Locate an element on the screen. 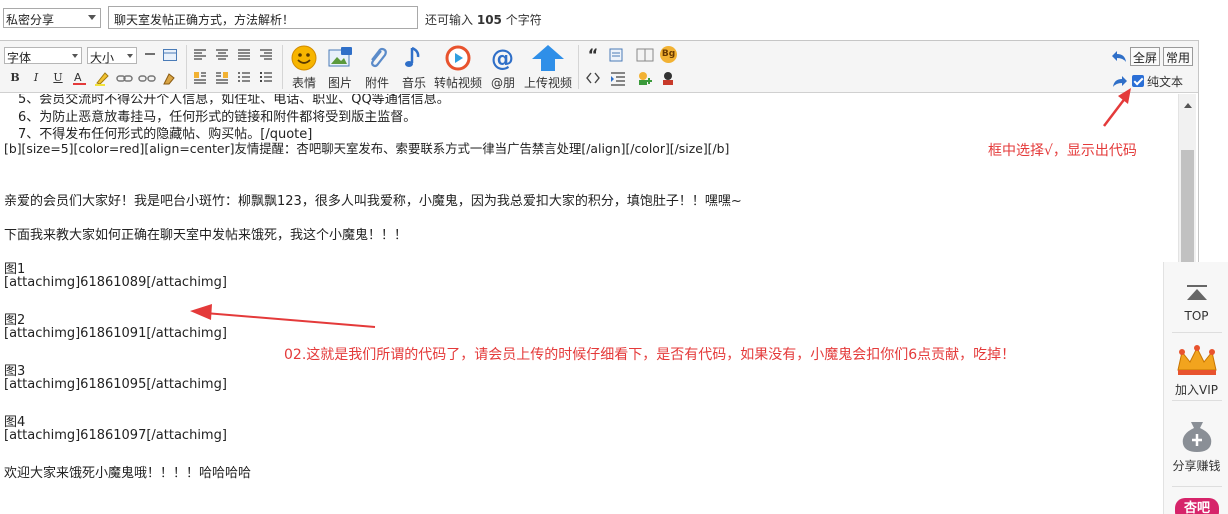 The image size is (1228, 514). back-to-top-button: TOP is located at coordinates (1196, 303).